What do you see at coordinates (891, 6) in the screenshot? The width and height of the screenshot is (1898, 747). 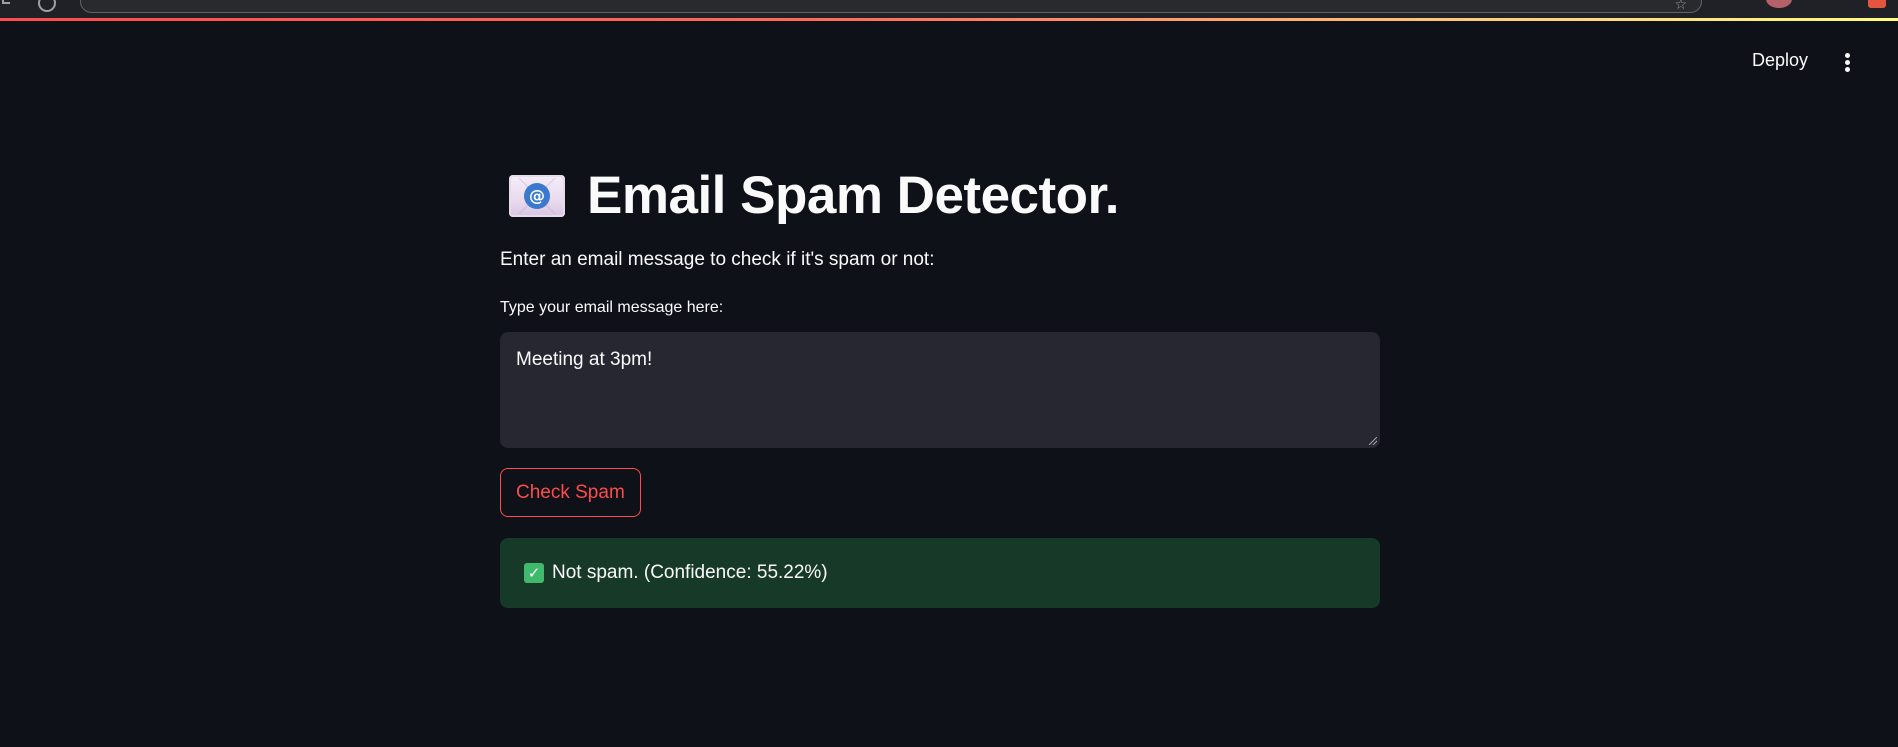 I see `address-bar: ☆` at bounding box center [891, 6].